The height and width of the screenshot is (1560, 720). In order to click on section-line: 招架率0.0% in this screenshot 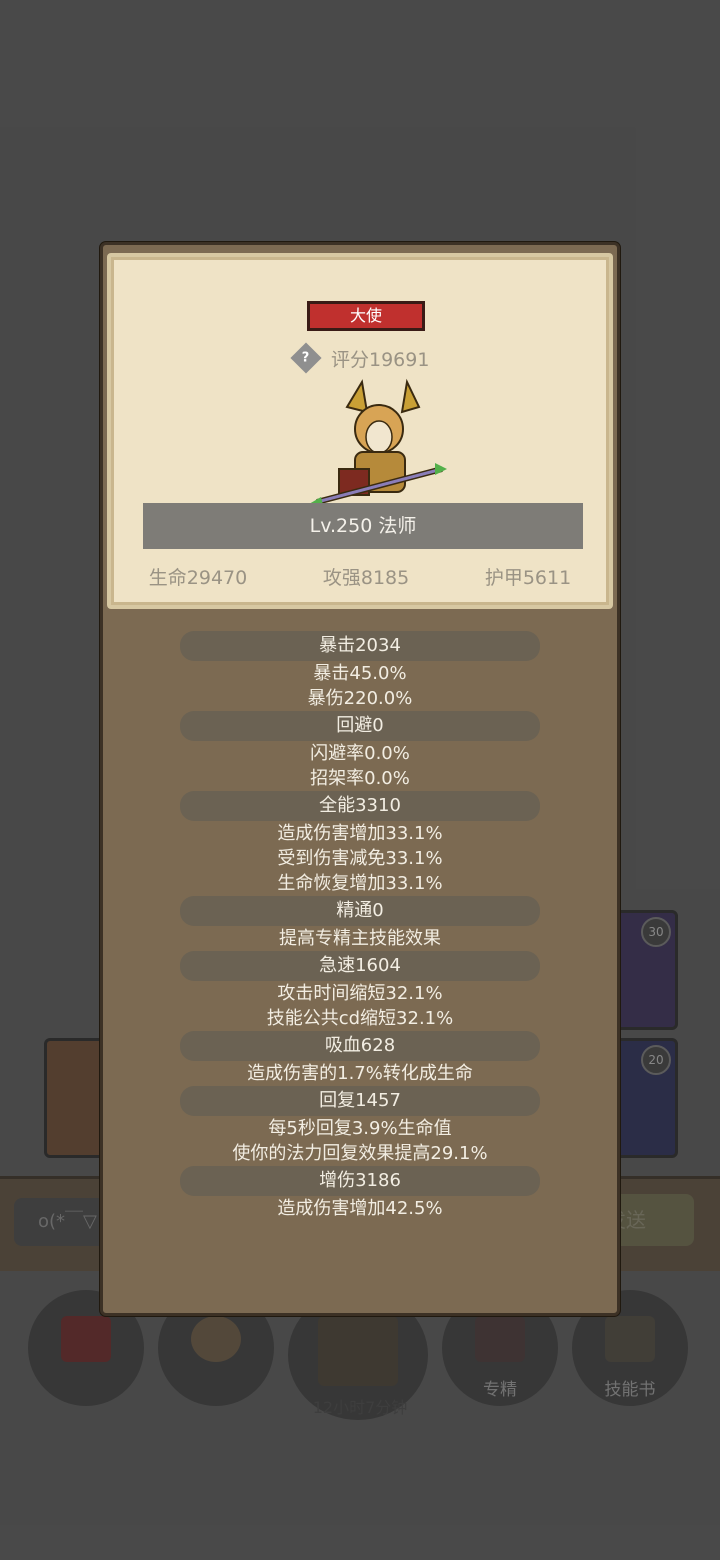, I will do `click(360, 778)`.